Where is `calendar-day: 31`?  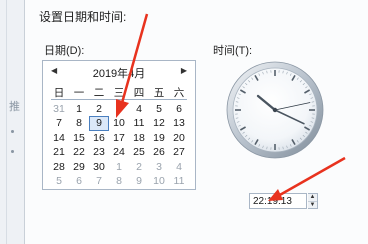
calendar-day: 31 is located at coordinates (59, 109).